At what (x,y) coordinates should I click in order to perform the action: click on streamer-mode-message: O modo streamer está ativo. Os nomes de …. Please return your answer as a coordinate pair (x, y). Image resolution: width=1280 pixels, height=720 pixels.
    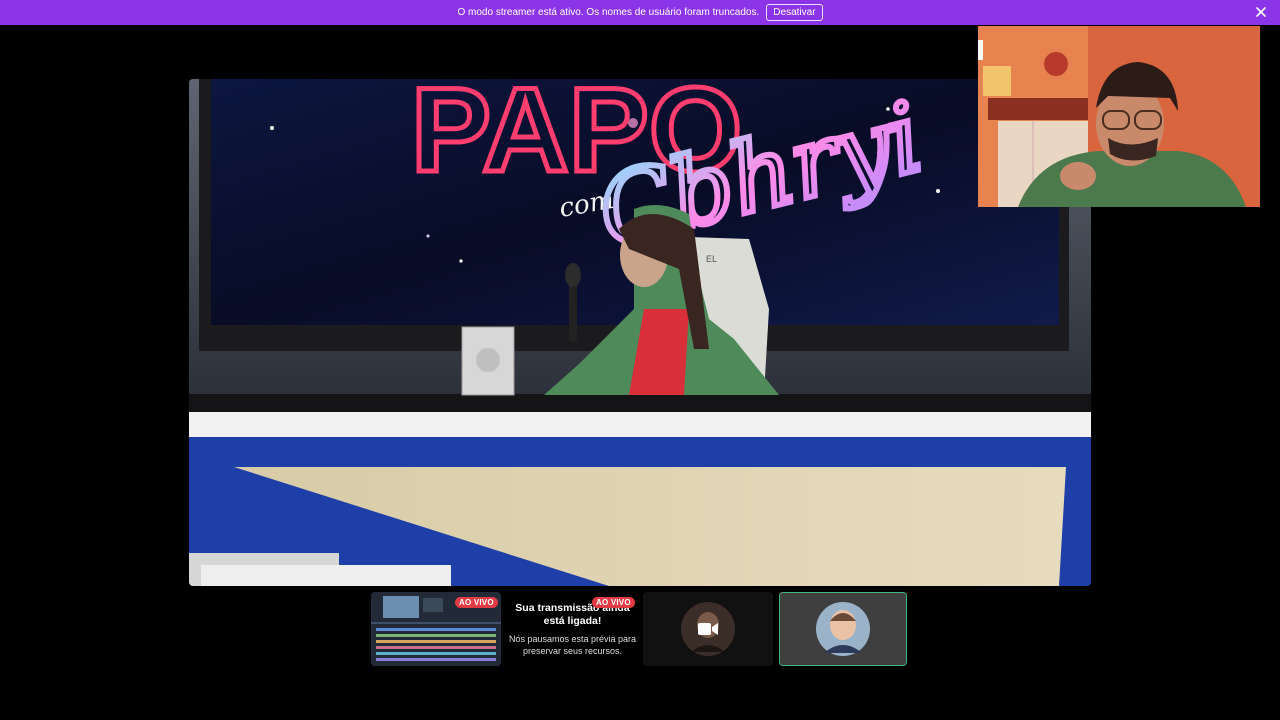
    Looking at the image, I should click on (608, 12).